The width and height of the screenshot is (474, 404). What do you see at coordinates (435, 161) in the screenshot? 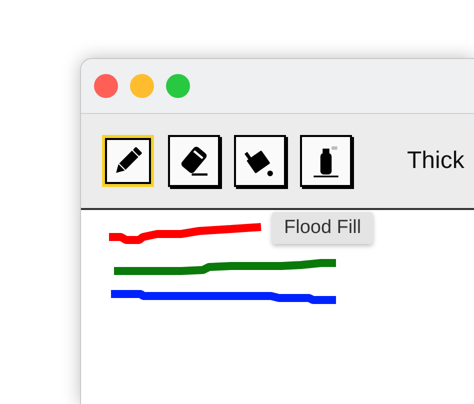
I see `thickness-label: Thick` at bounding box center [435, 161].